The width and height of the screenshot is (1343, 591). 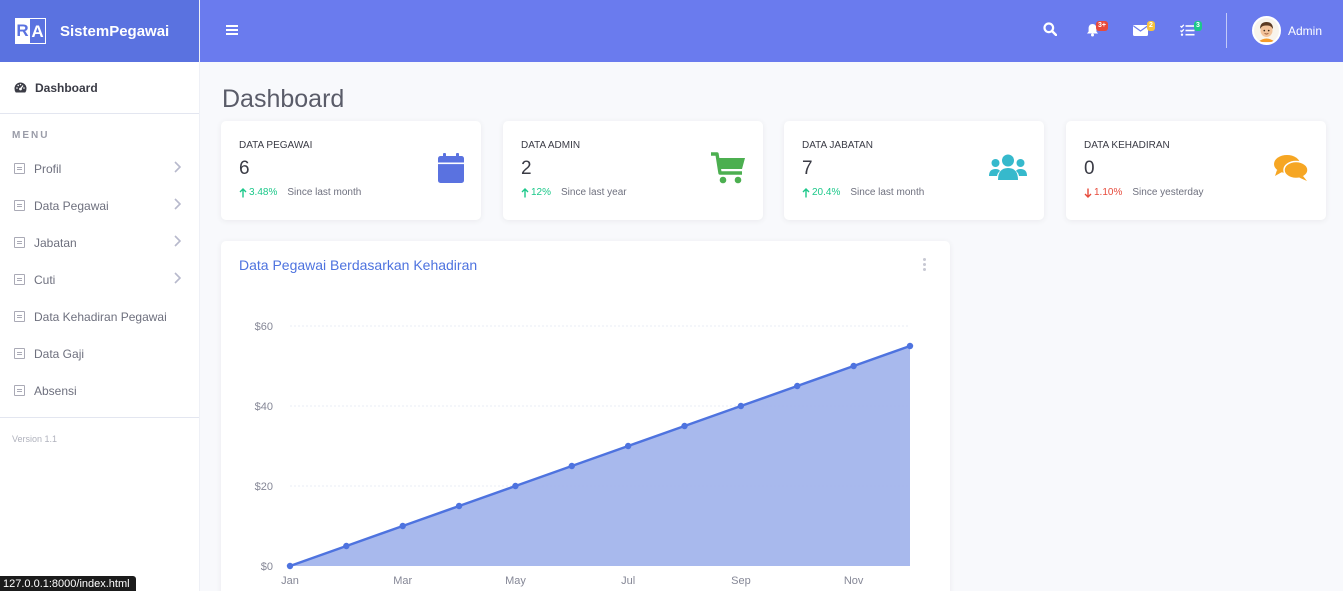 What do you see at coordinates (854, 581) in the screenshot?
I see `x-tick-label: Nov` at bounding box center [854, 581].